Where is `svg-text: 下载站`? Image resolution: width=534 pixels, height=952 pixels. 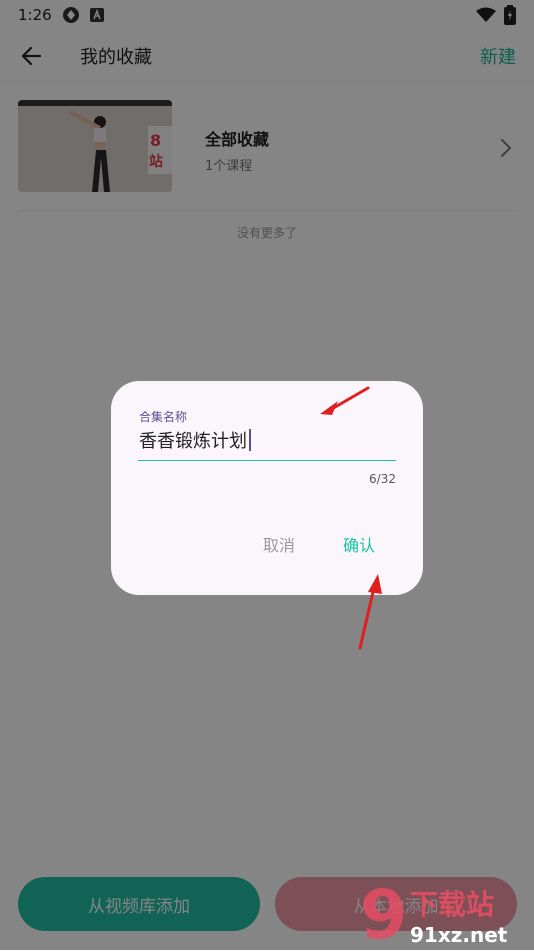 svg-text: 下载站 is located at coordinates (452, 904).